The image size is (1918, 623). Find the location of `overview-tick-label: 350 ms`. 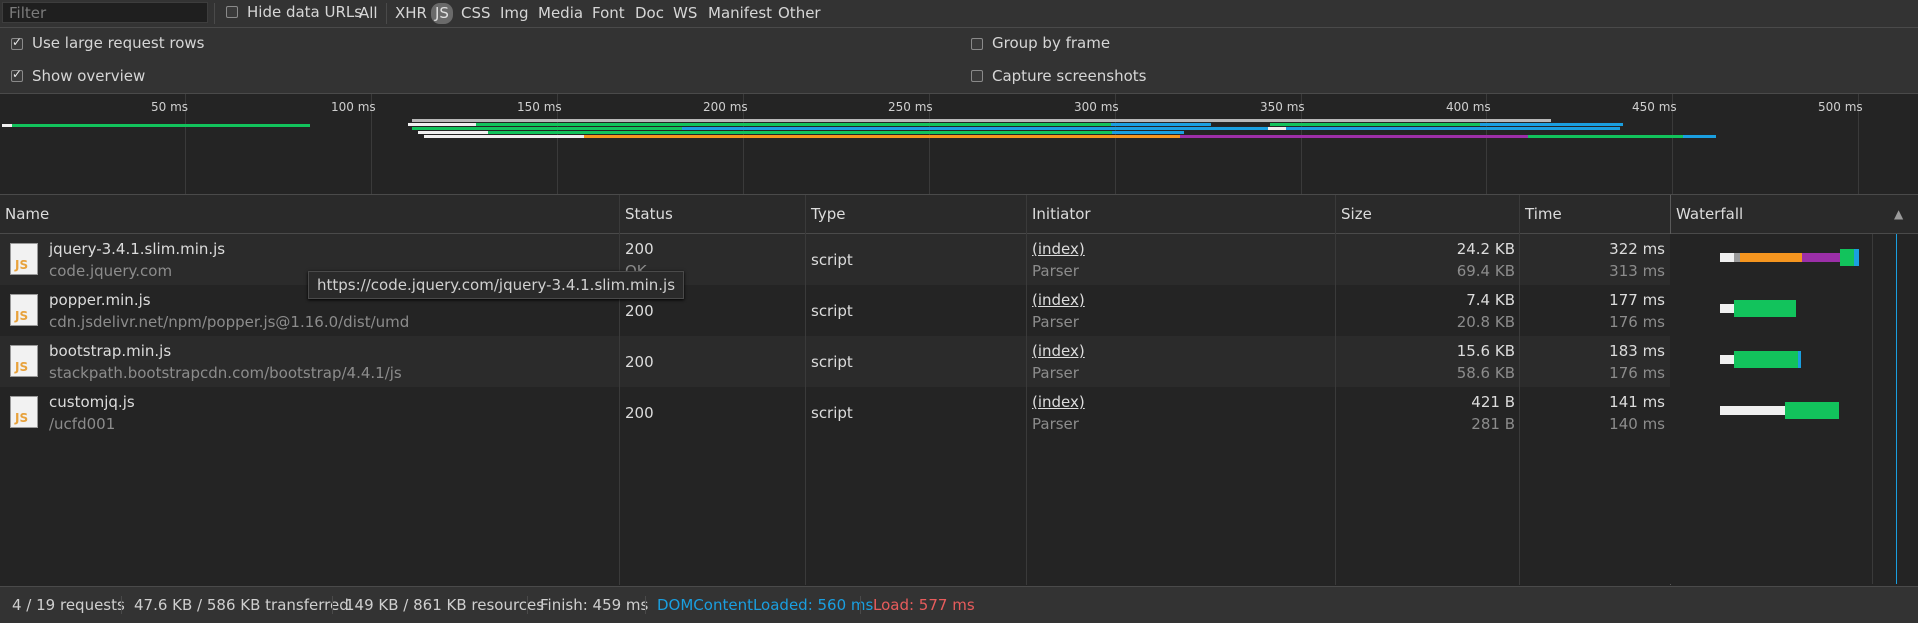

overview-tick-label: 350 ms is located at coordinates (1282, 107).